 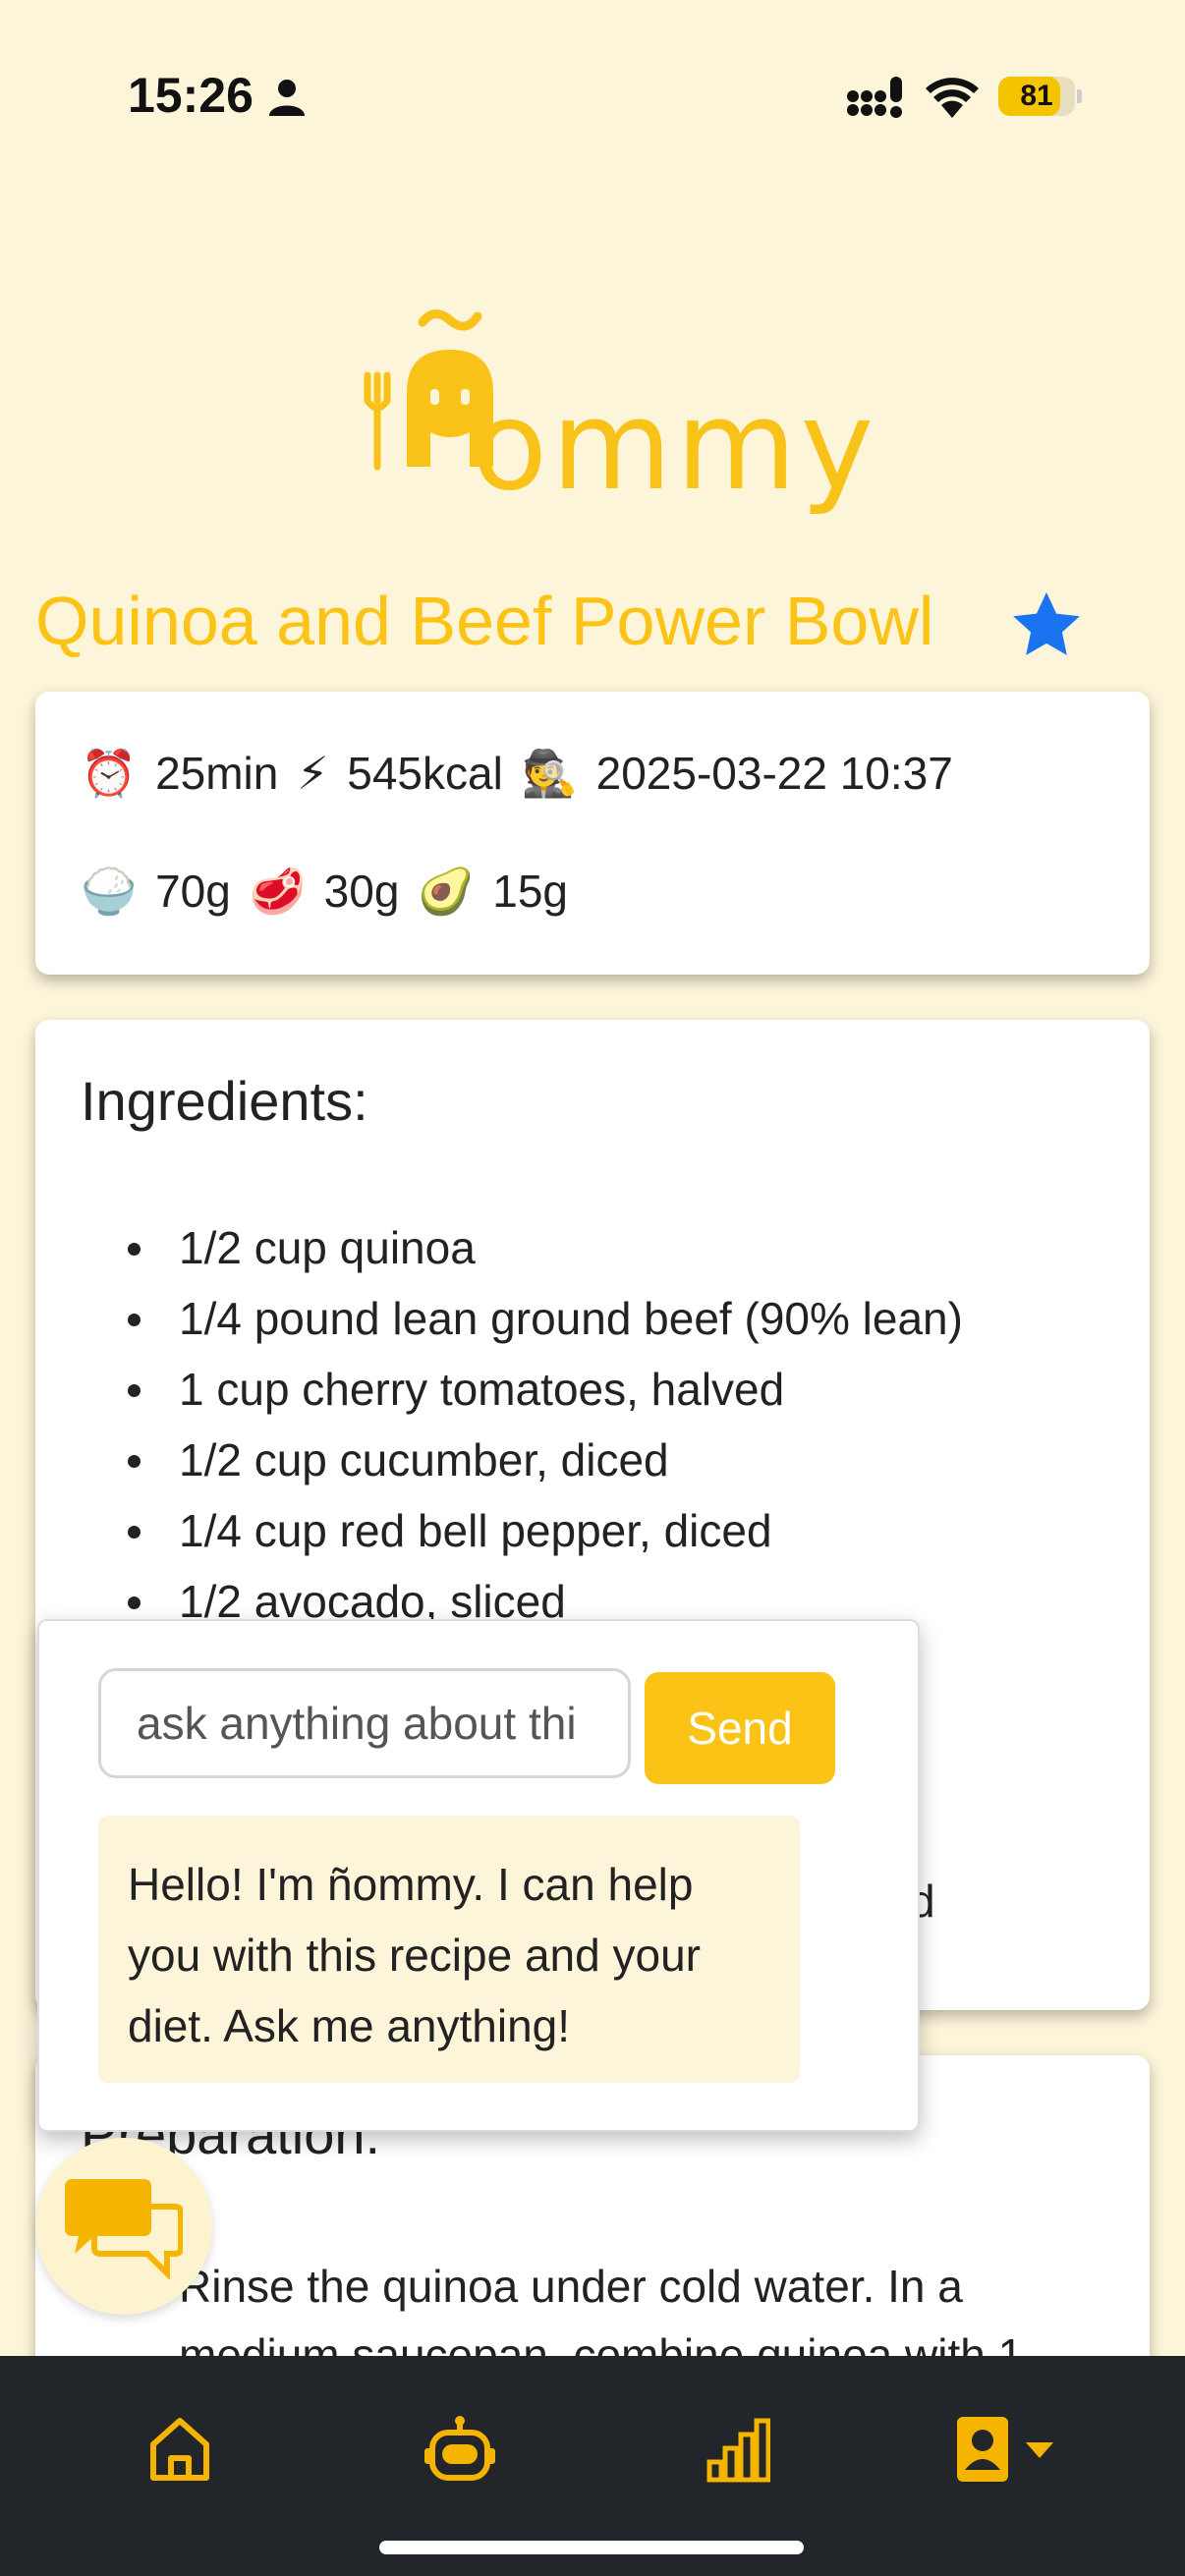 What do you see at coordinates (738, 2449) in the screenshot?
I see `stats-icon` at bounding box center [738, 2449].